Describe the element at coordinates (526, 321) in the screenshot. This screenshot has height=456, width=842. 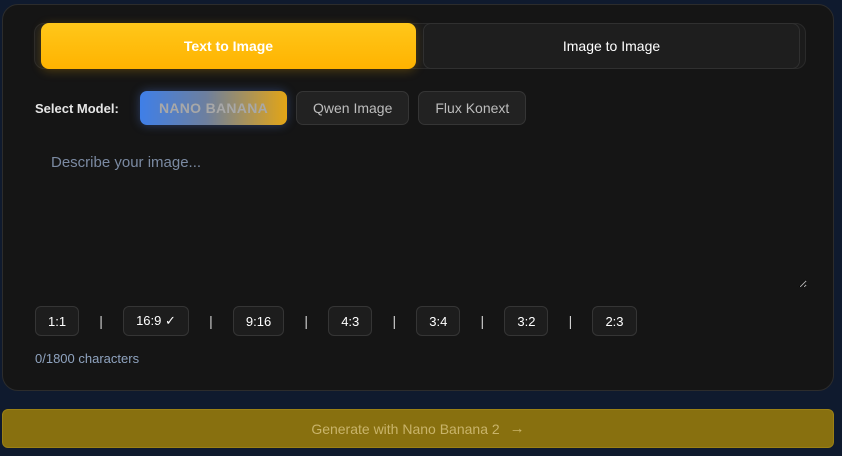
I see `ratio-3-2-button: 3:2` at that location.